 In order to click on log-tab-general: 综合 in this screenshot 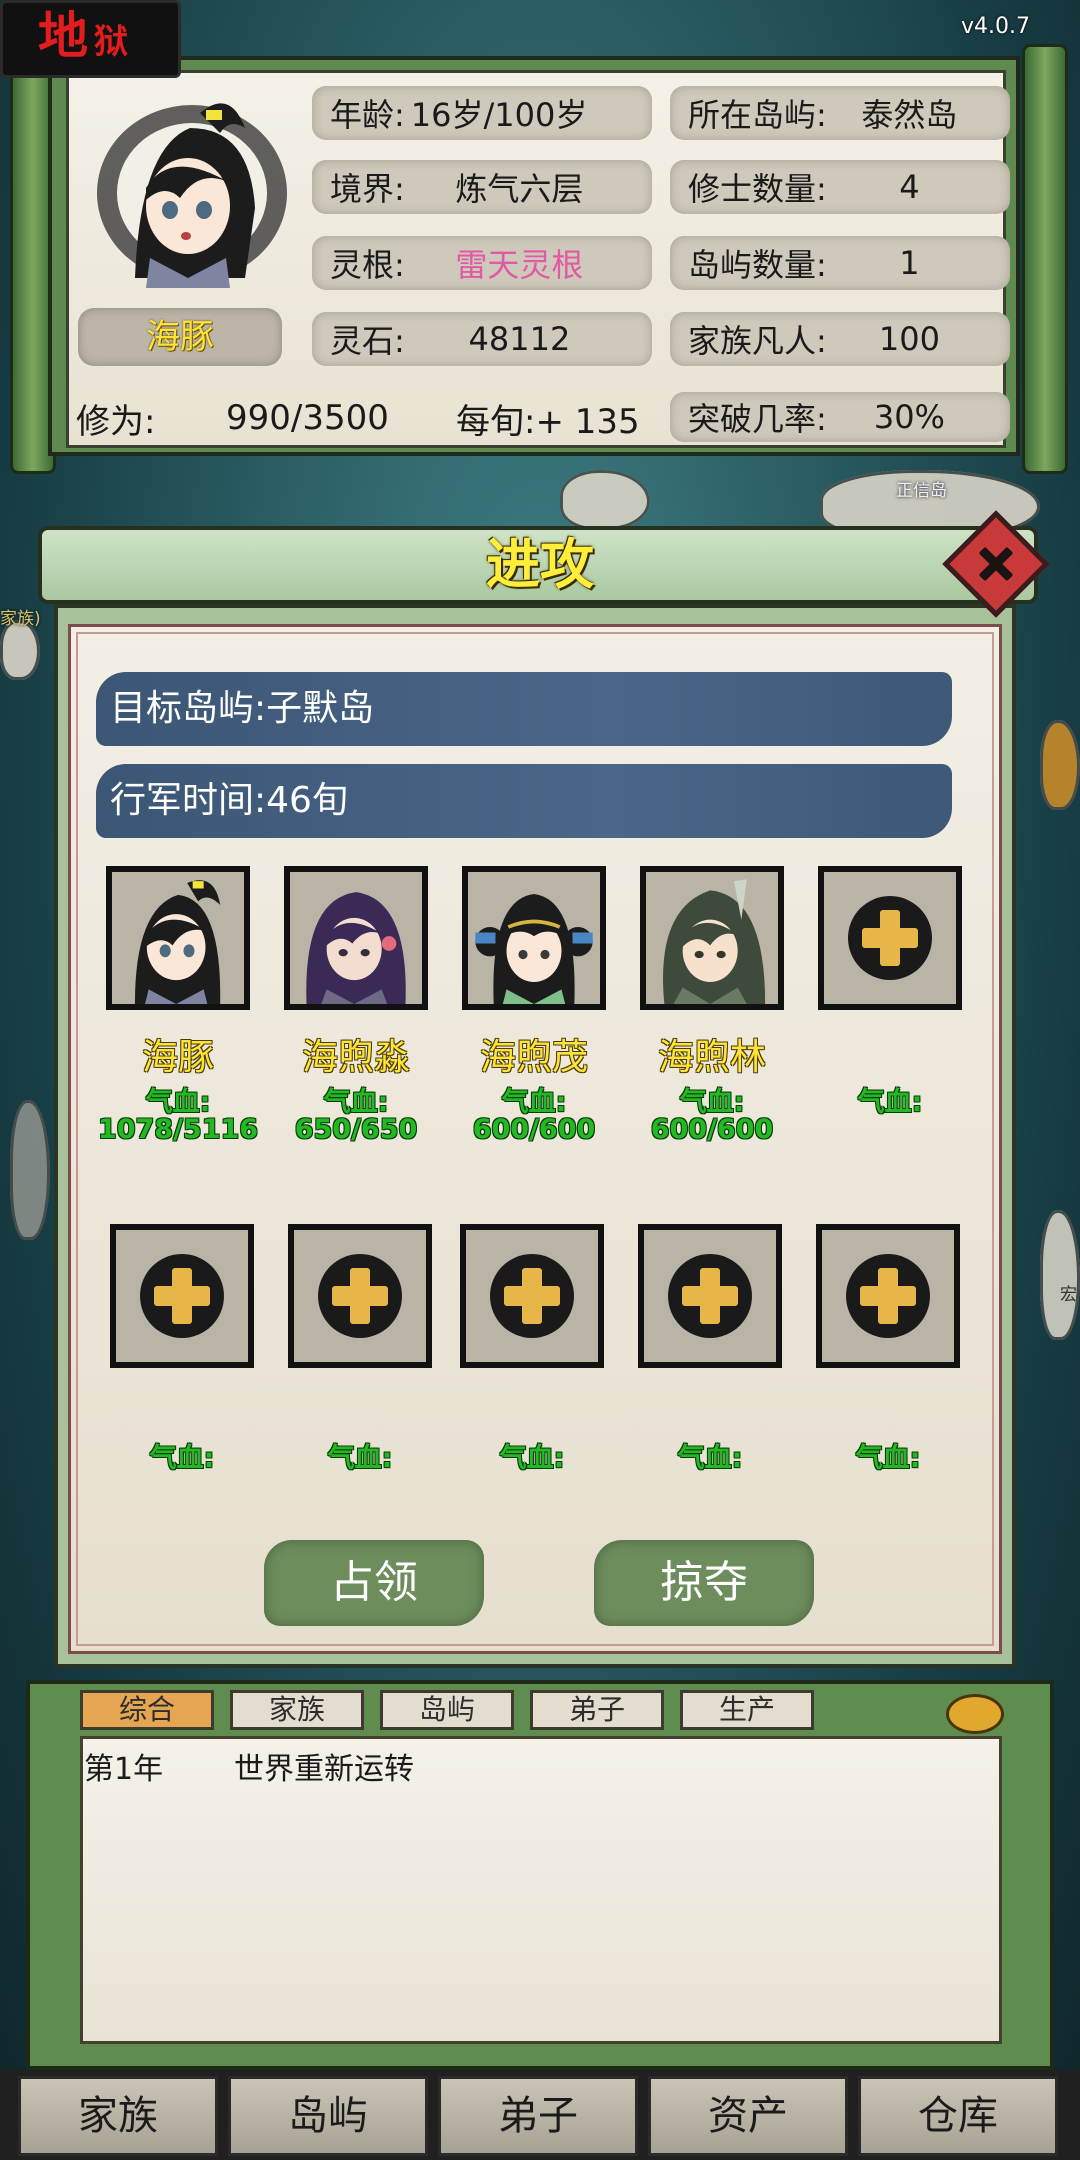, I will do `click(147, 1710)`.